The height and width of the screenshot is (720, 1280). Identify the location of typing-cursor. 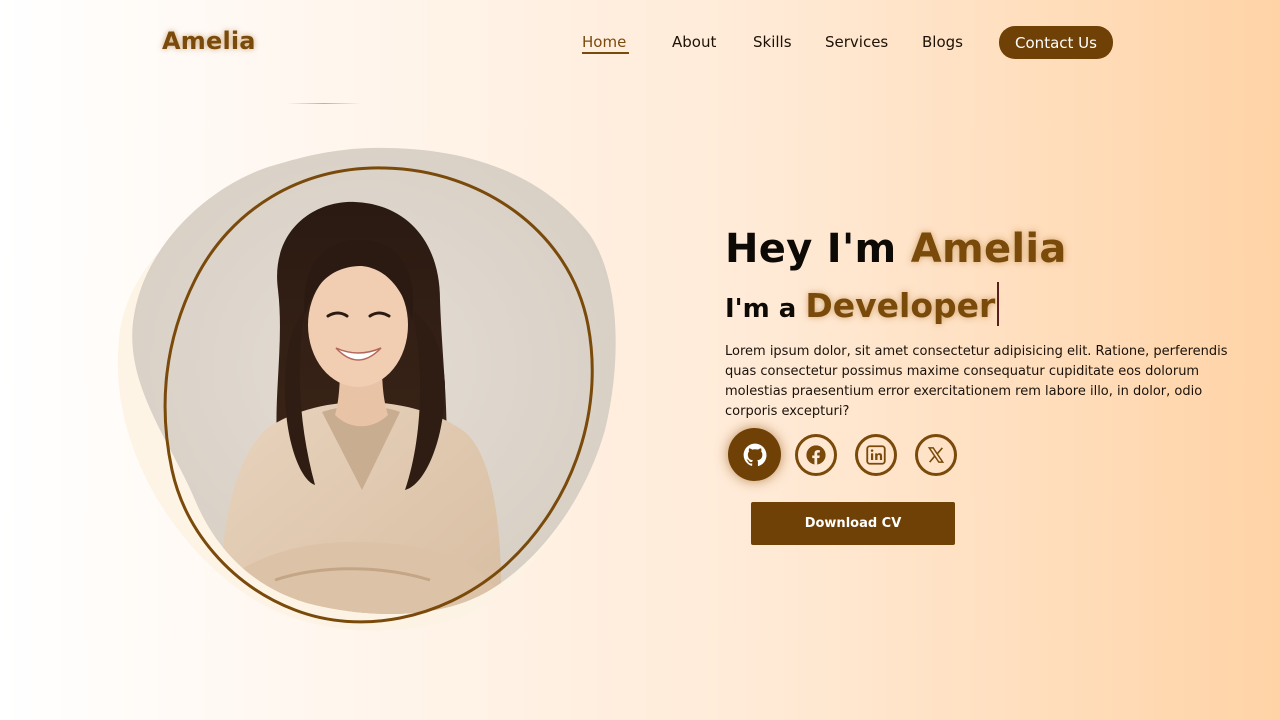
(998, 304).